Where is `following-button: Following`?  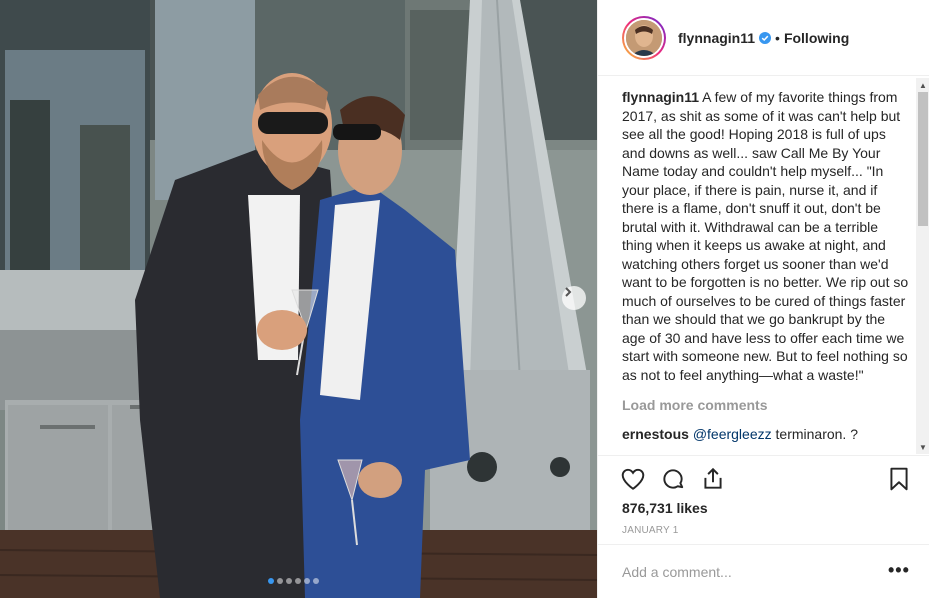 following-button: Following is located at coordinates (816, 38).